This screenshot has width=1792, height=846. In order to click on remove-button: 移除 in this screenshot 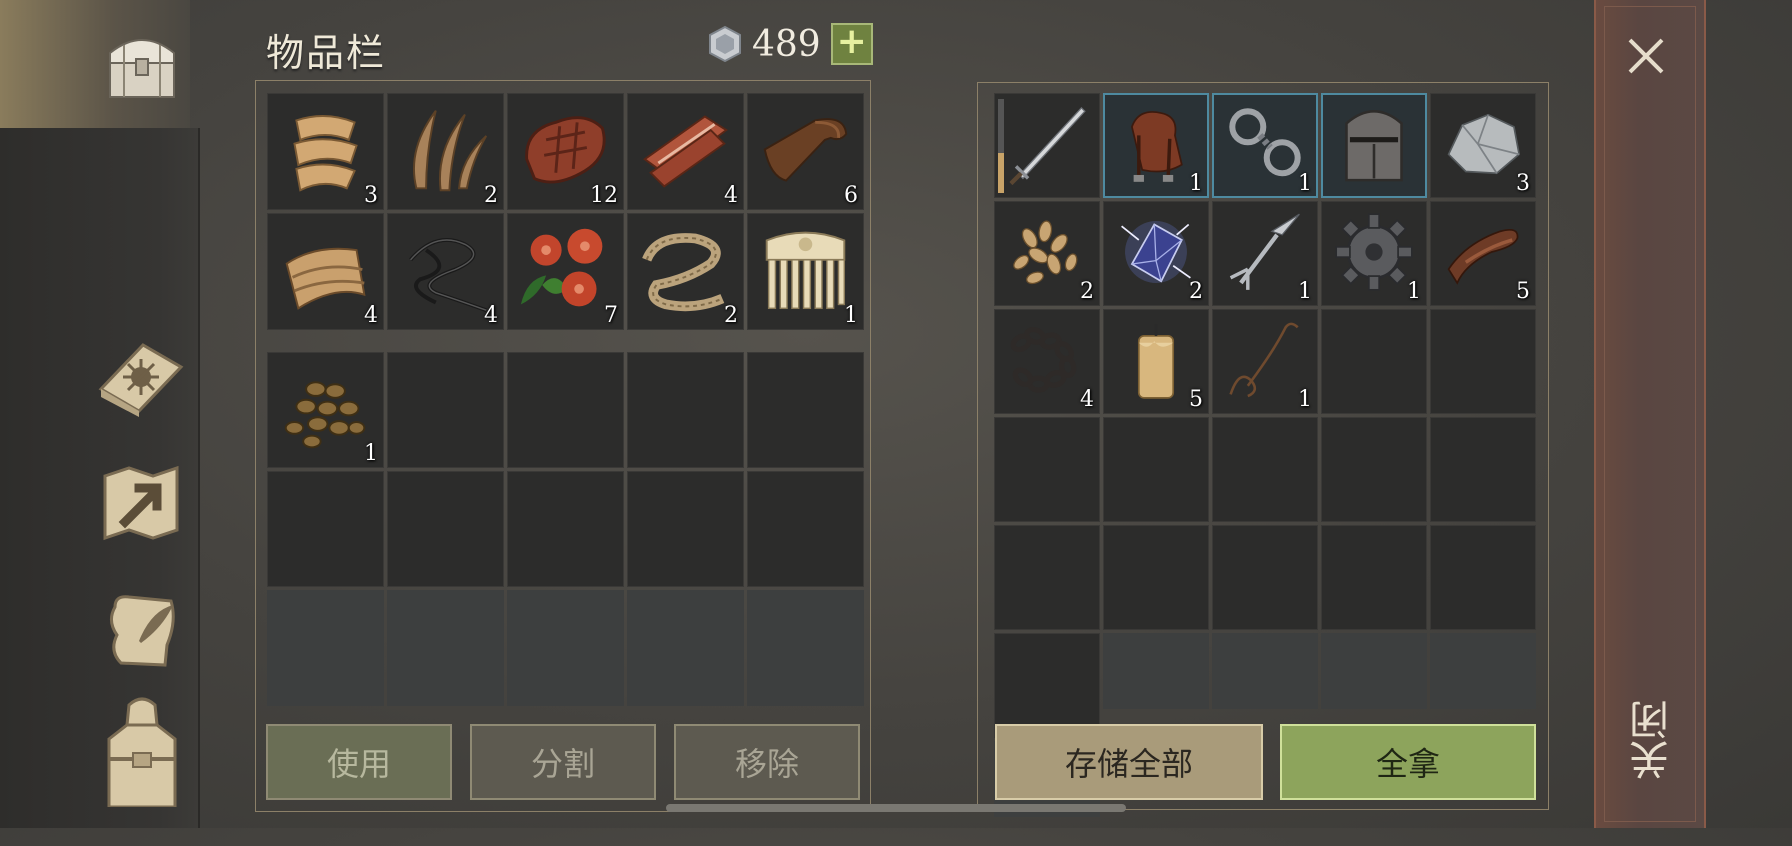, I will do `click(767, 762)`.